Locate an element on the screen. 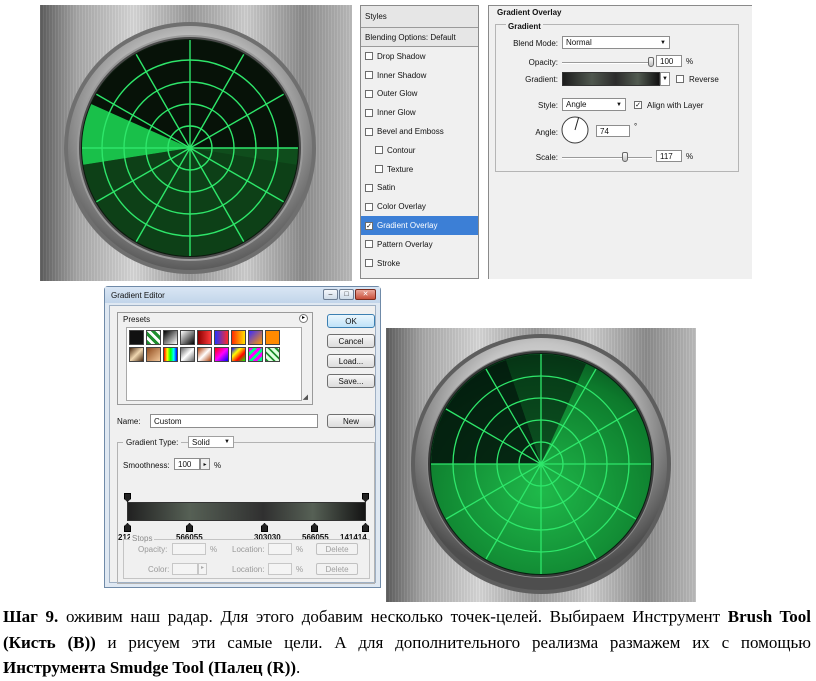 This screenshot has width=816, height=681. effect-label: Satin is located at coordinates (386, 188).